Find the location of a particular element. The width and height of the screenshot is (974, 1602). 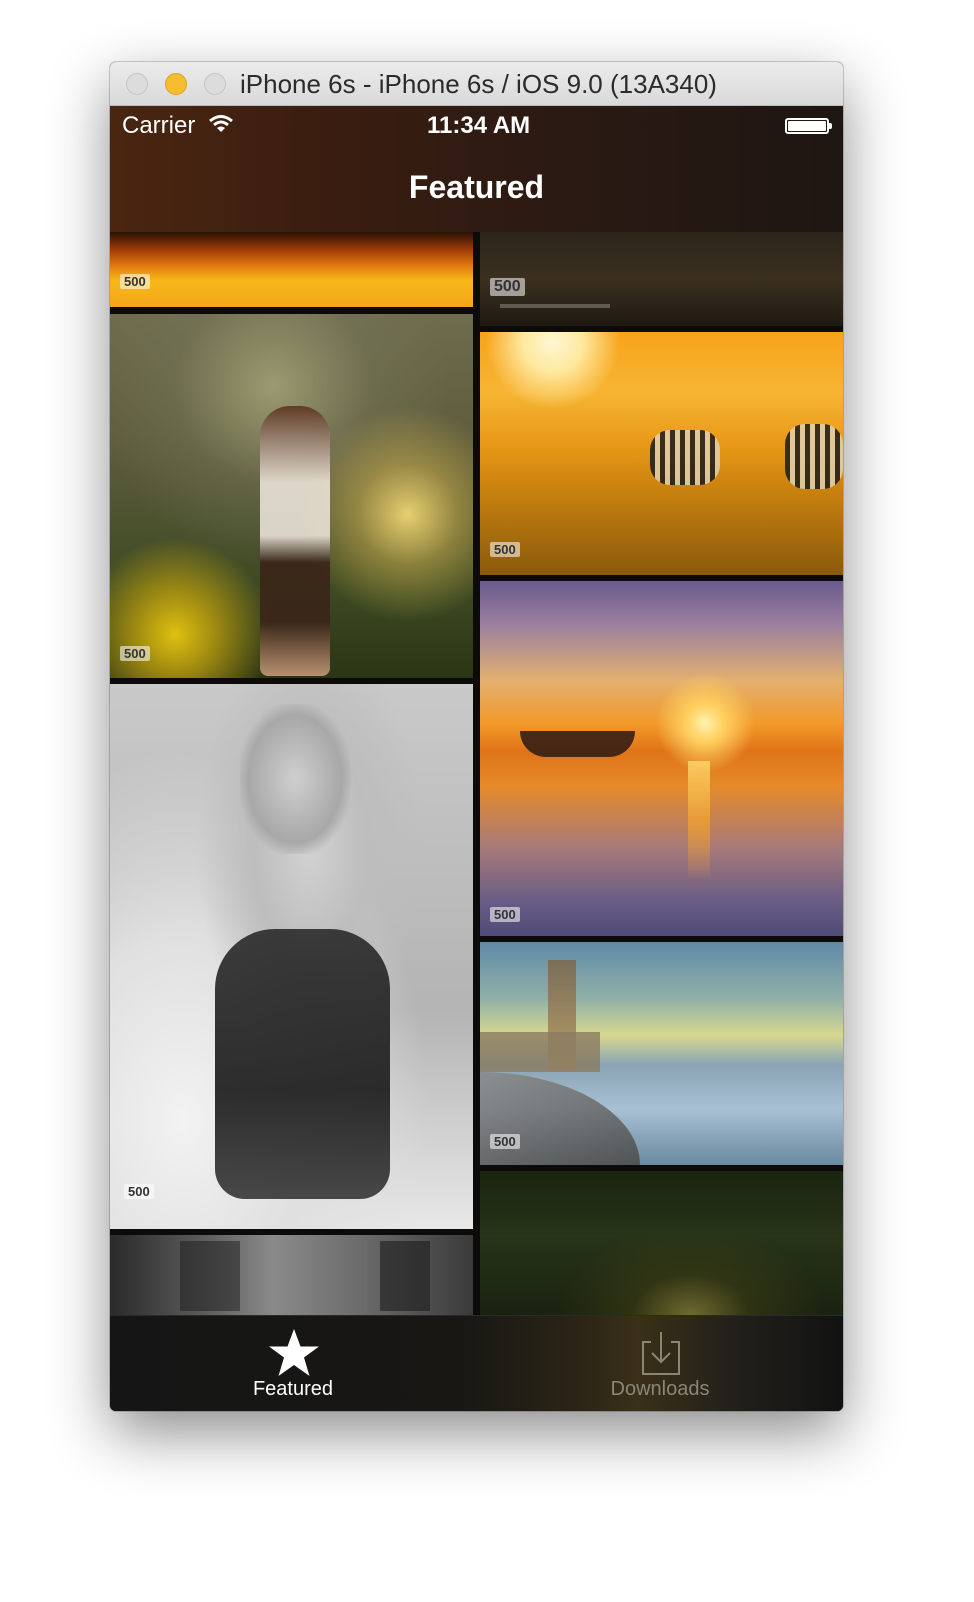

photo-woman-bw: 500 is located at coordinates (291, 956).